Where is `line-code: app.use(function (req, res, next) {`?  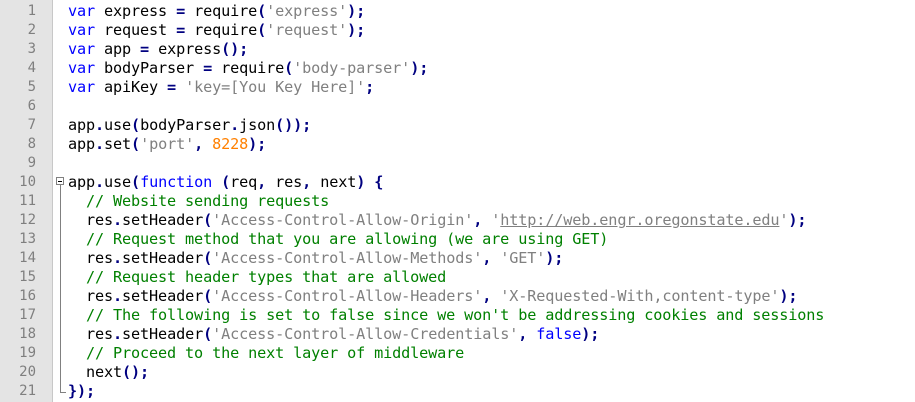
line-code: app.use(function (req, res, next) { is located at coordinates (225, 182).